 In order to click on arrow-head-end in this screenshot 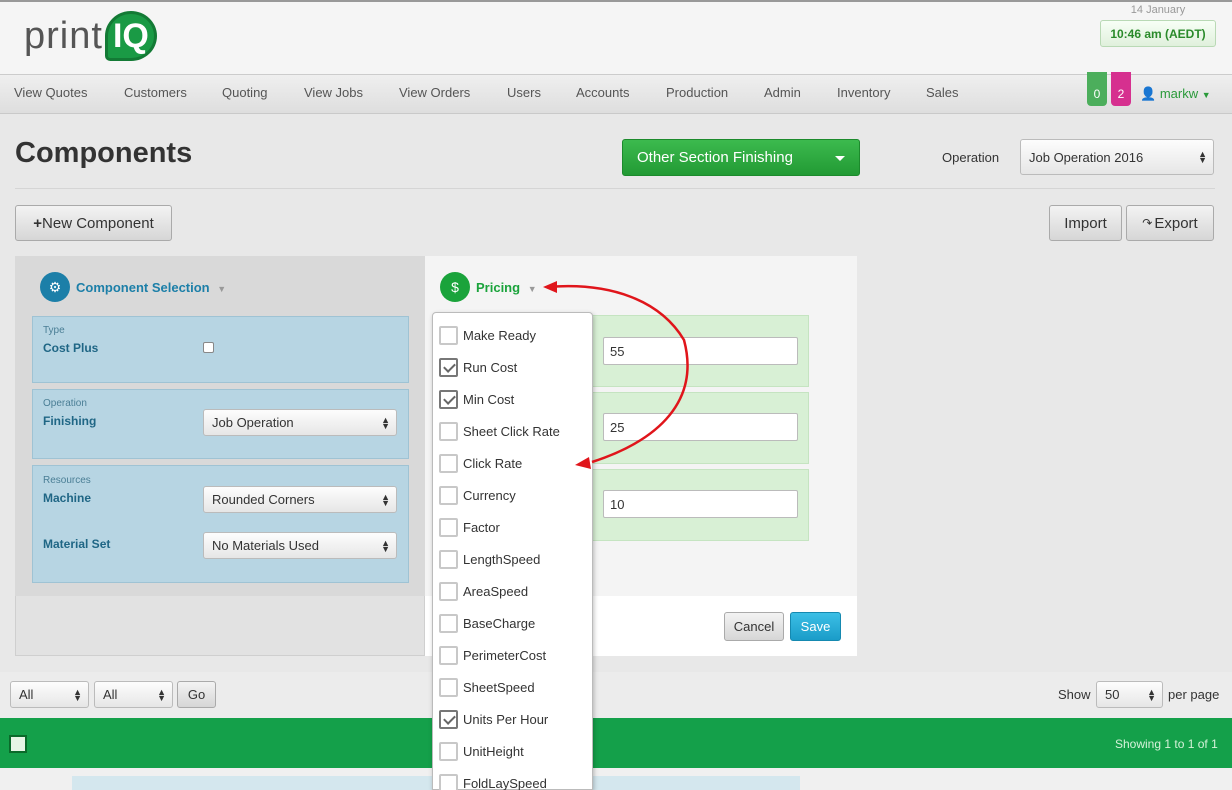, I will do `click(583, 463)`.